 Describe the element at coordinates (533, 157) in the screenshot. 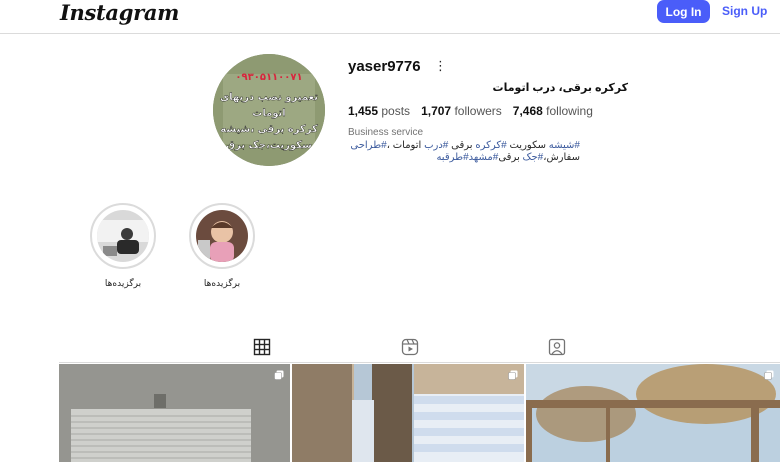

I see `hashtag-link: #جک` at that location.